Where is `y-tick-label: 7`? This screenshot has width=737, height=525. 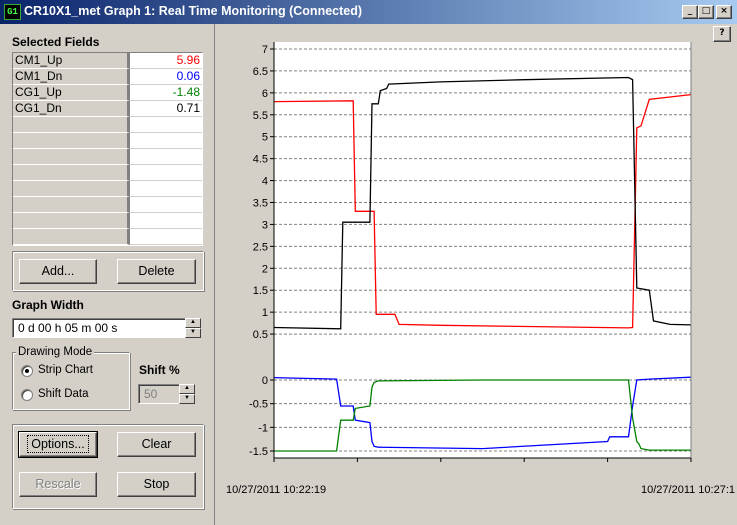 y-tick-label: 7 is located at coordinates (265, 50).